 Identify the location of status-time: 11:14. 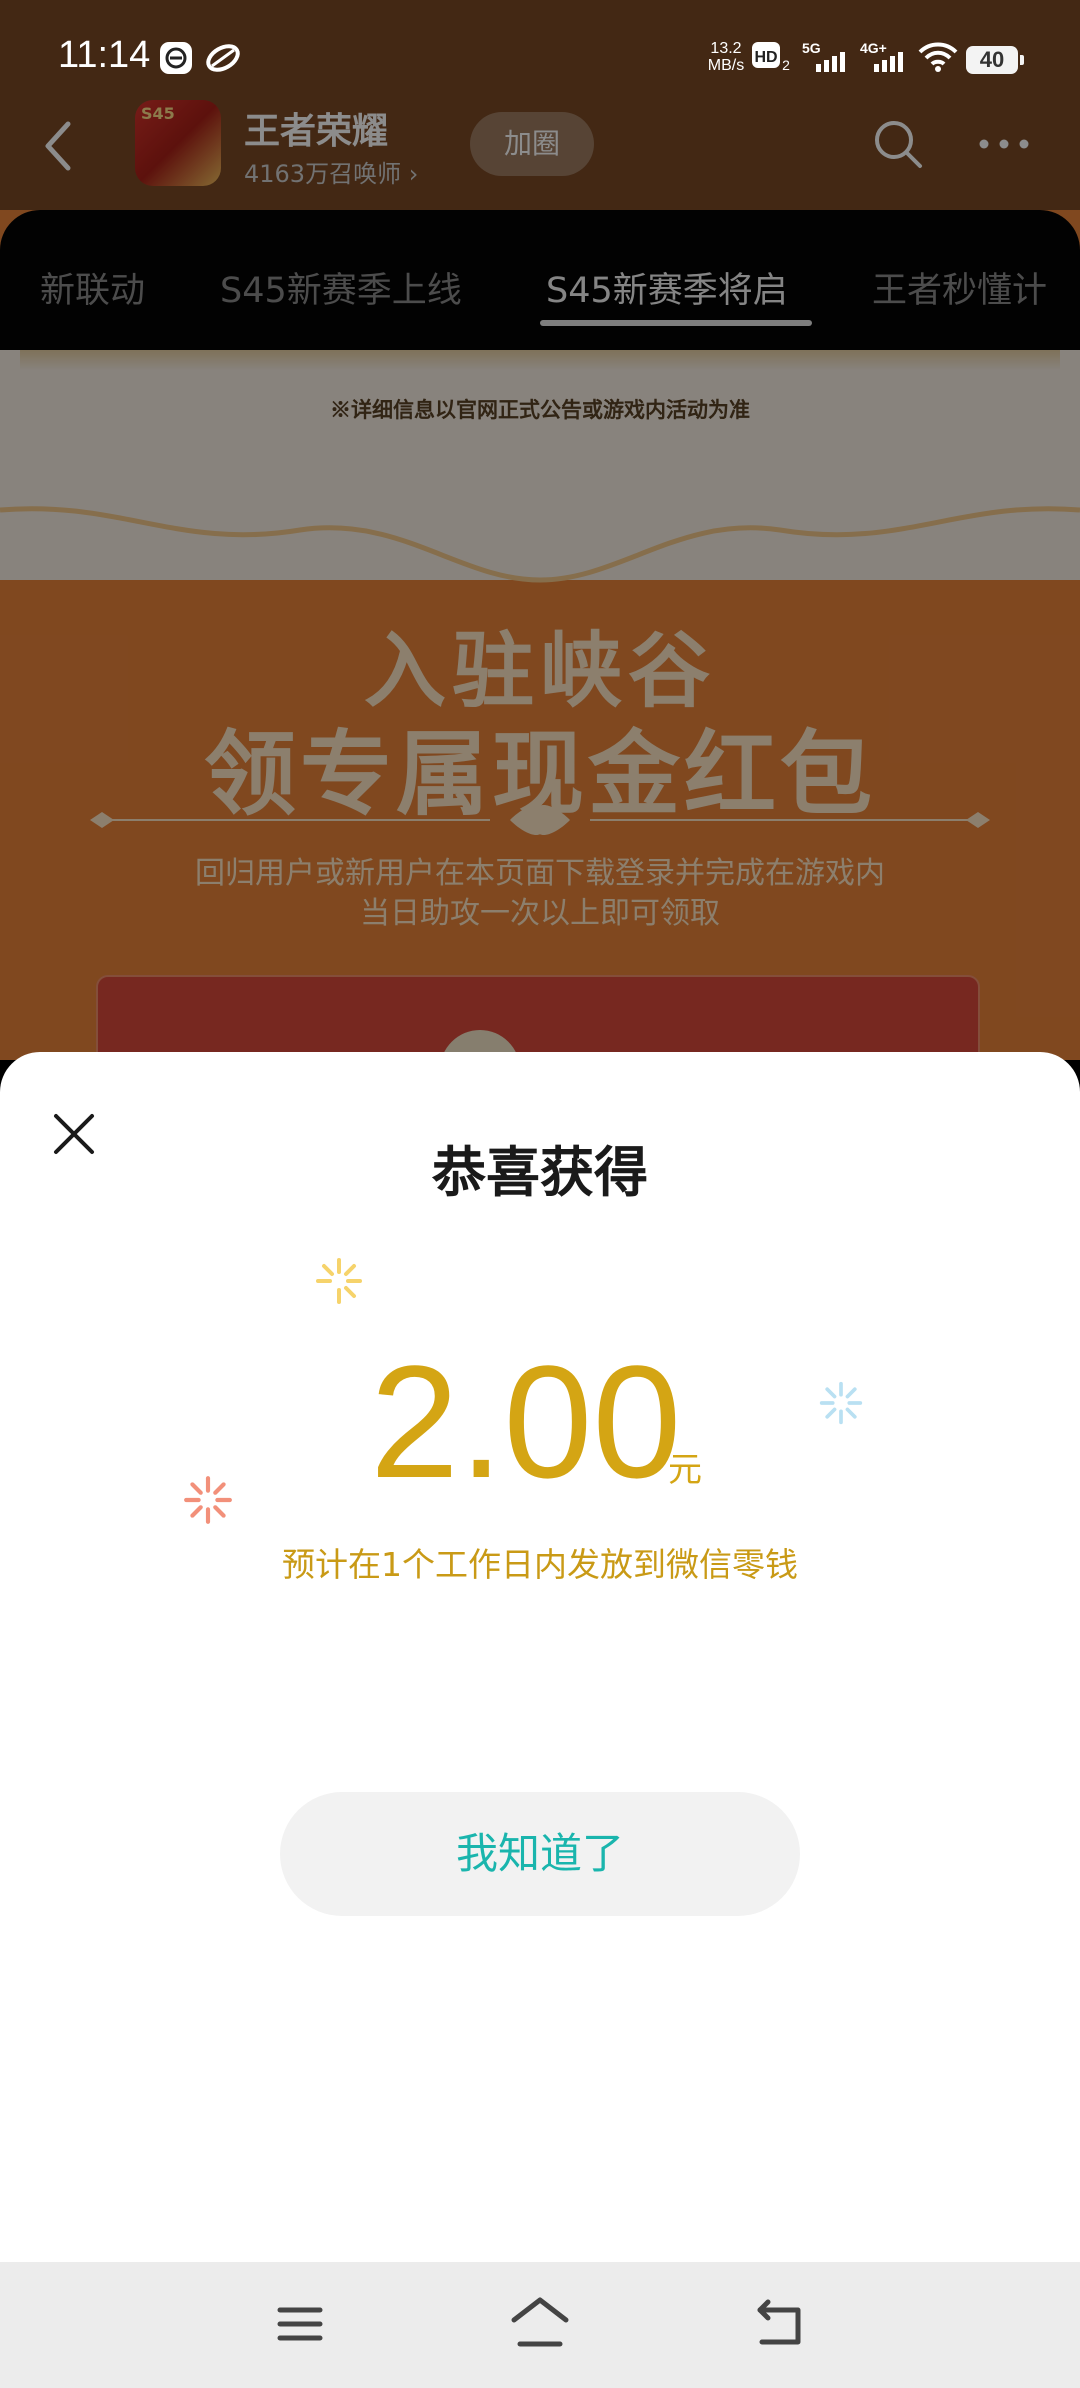
(104, 55).